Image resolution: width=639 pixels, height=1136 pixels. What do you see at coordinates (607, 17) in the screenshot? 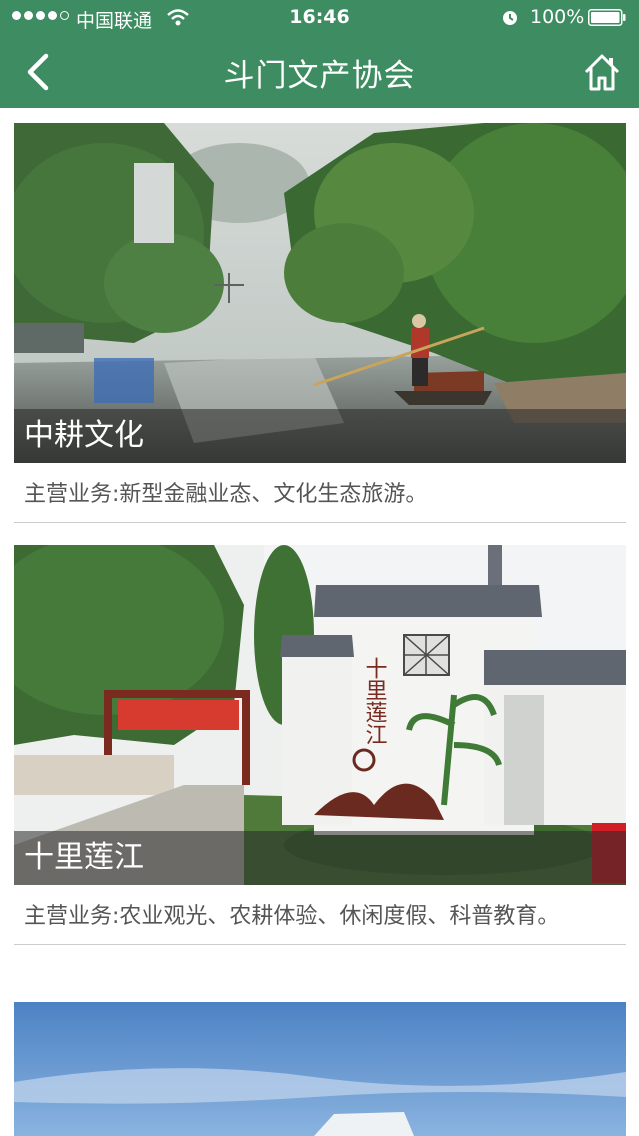
I see `battery-icon` at bounding box center [607, 17].